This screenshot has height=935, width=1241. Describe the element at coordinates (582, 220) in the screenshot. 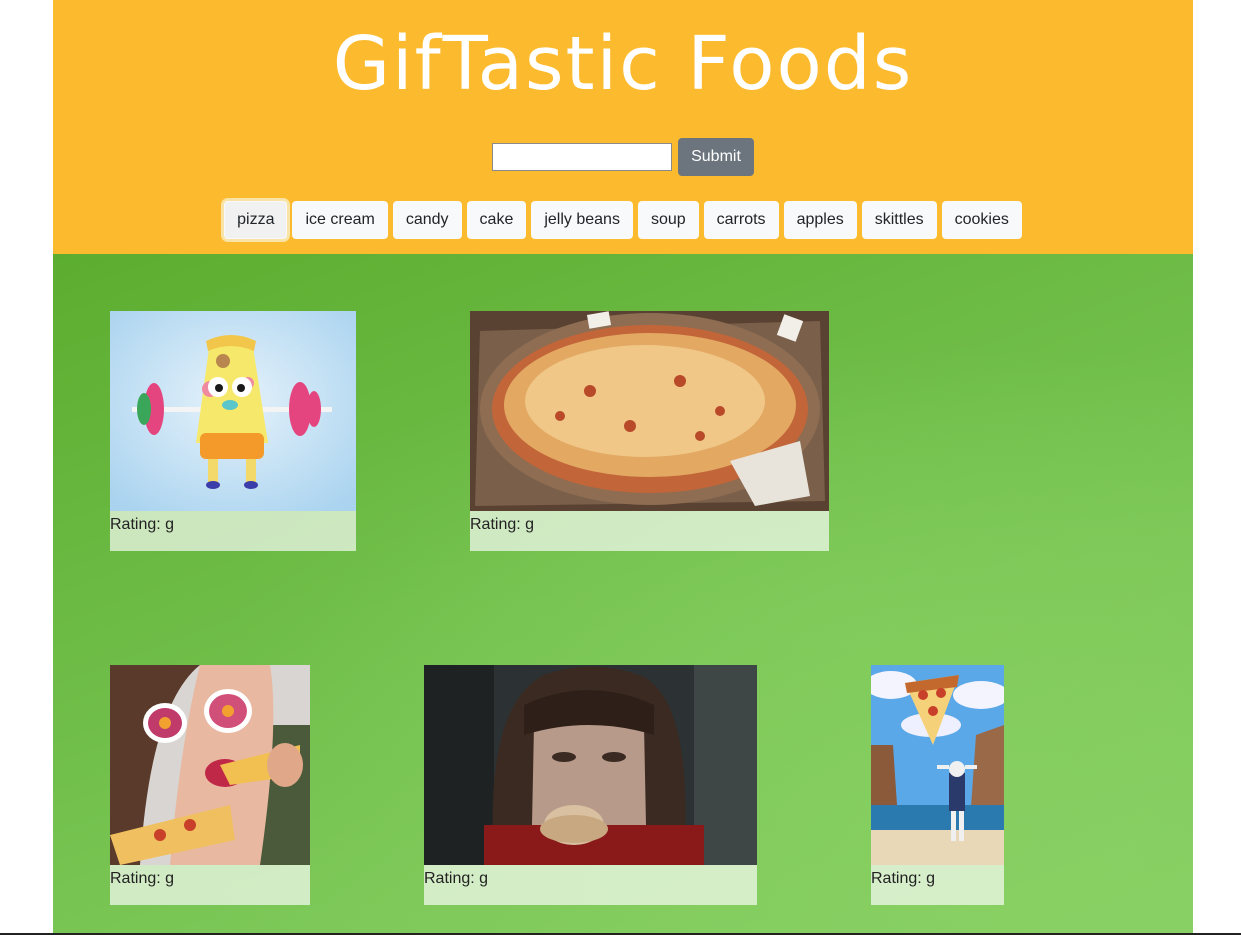

I see `topic-button-jelly-beans: jelly beans` at that location.